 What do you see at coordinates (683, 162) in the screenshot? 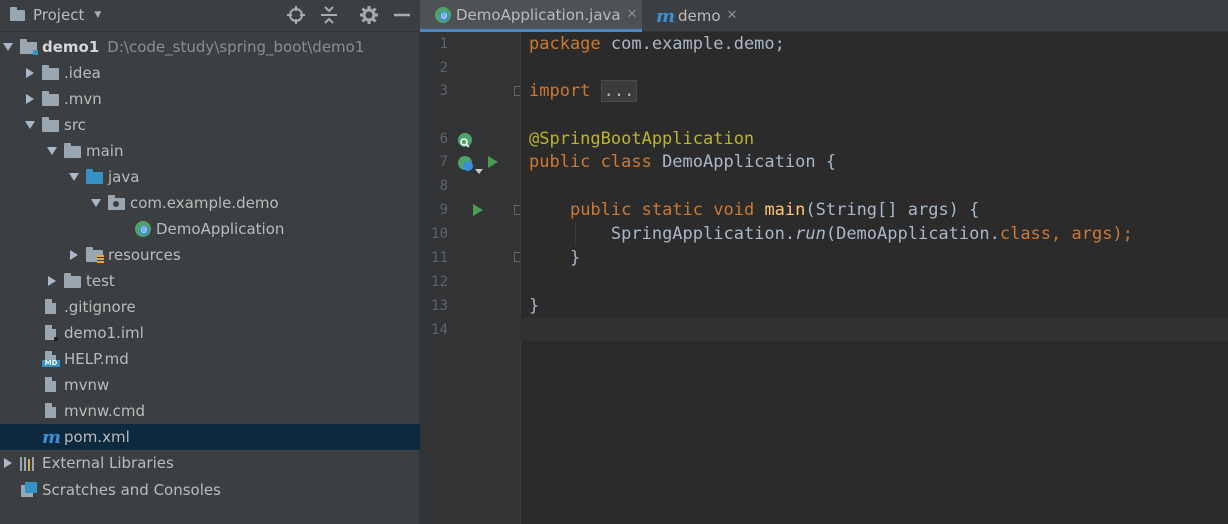
I see `code-line-7: public class DemoApplication {` at bounding box center [683, 162].